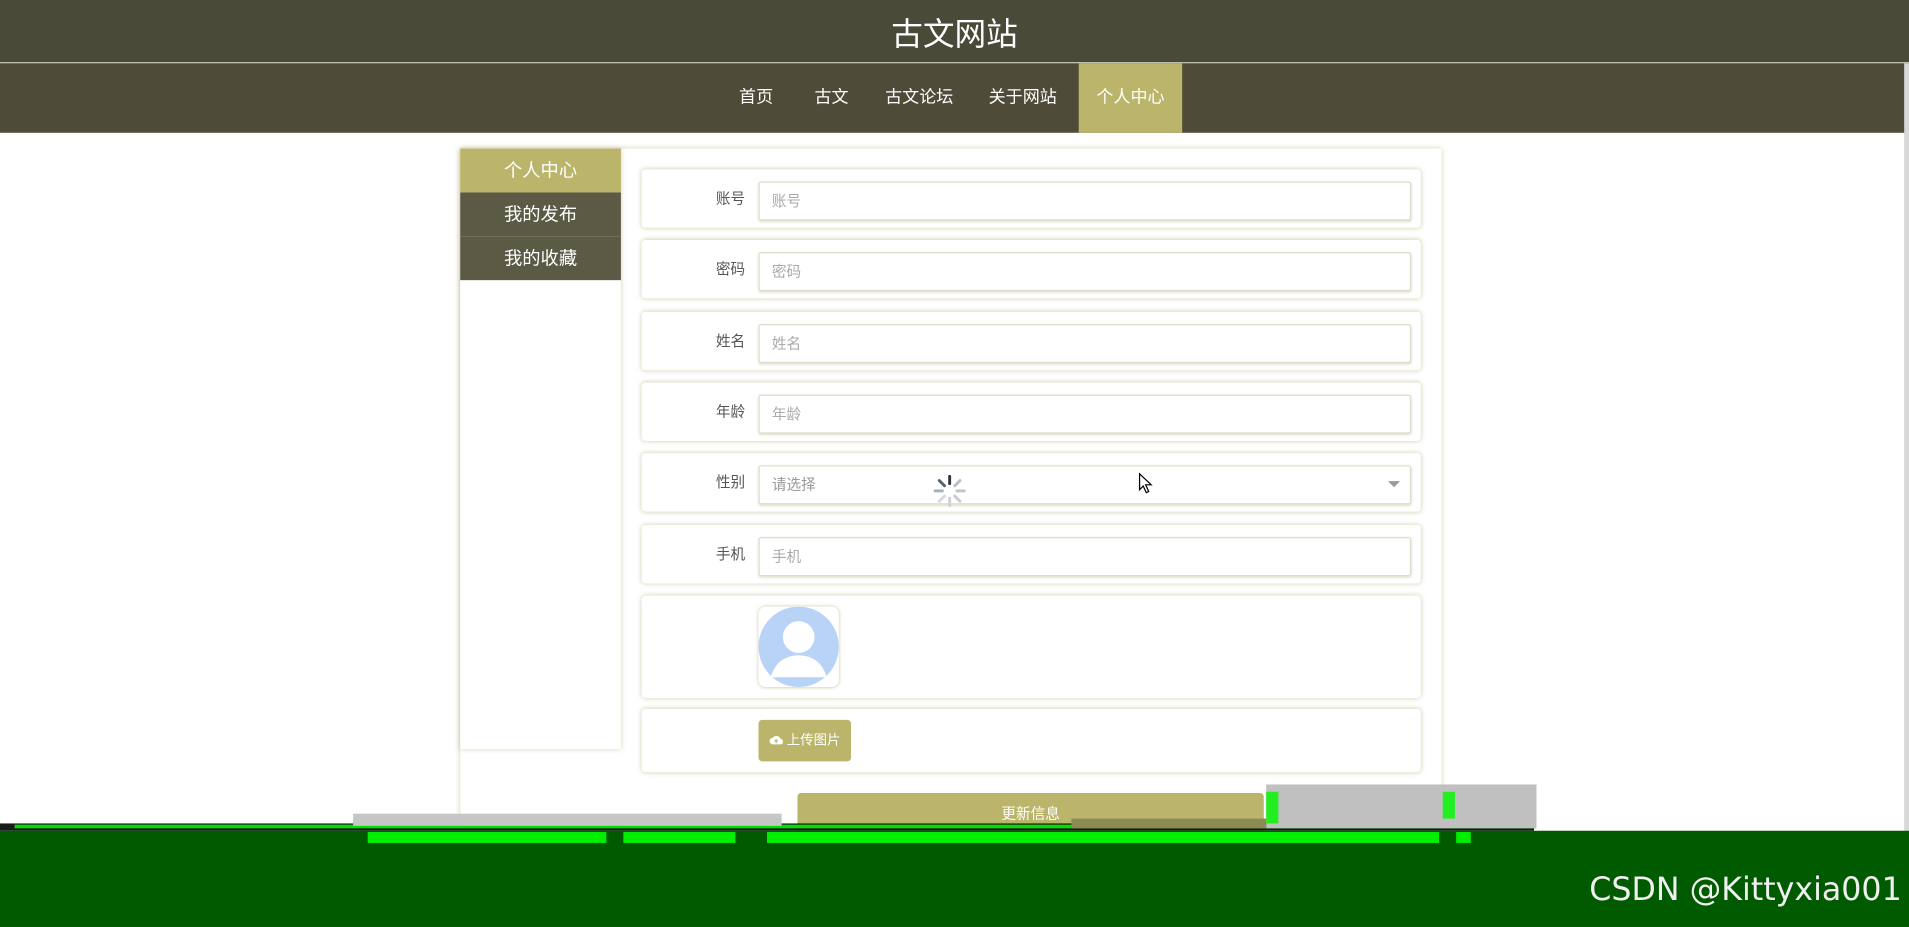  What do you see at coordinates (954, 35) in the screenshot?
I see `site-title: 古文网站` at bounding box center [954, 35].